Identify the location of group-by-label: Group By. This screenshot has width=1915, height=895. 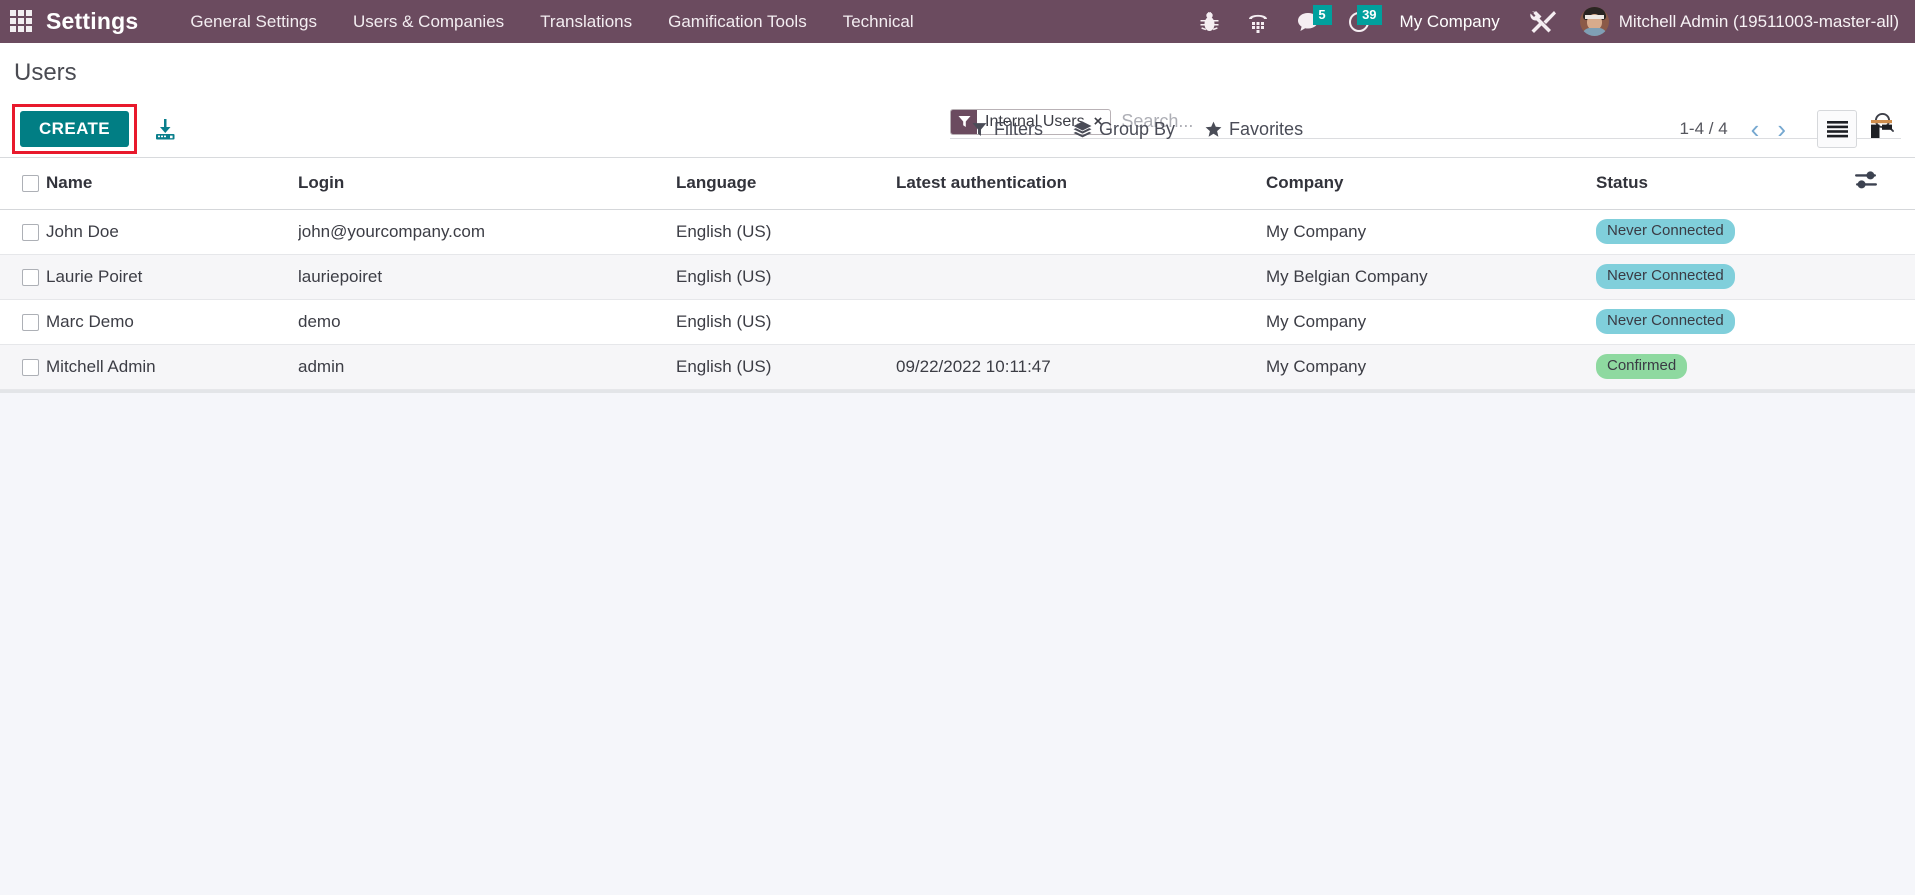
(1137, 128).